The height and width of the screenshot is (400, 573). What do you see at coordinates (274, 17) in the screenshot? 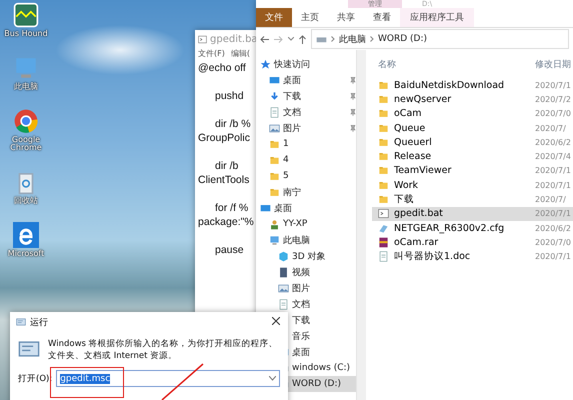
I see `file-menu-button: 文件` at bounding box center [274, 17].